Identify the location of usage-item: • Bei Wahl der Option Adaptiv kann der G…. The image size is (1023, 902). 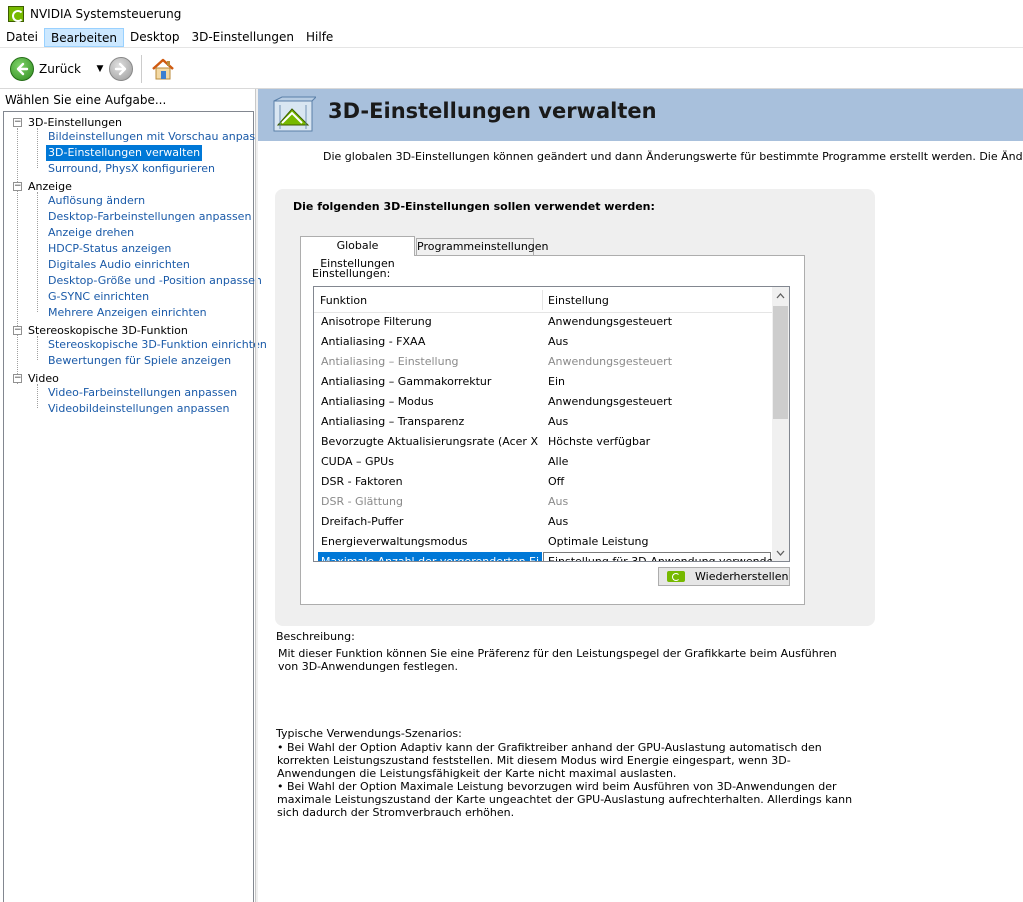
(549, 760).